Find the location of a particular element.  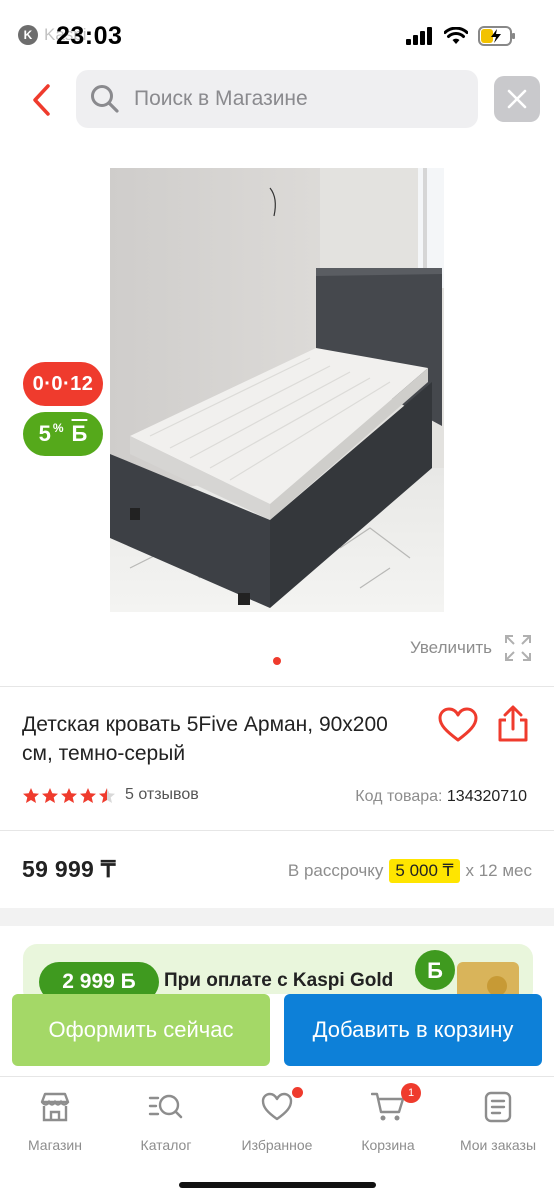

tab-cart: 1 Корзина is located at coordinates (388, 1120).